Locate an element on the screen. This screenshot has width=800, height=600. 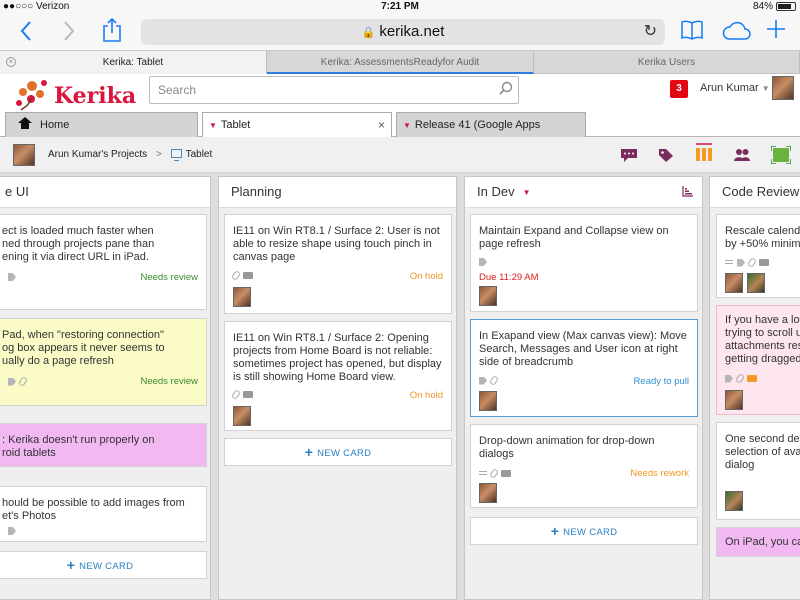
breadcrumb-current: Tablet is located at coordinates (199, 154).